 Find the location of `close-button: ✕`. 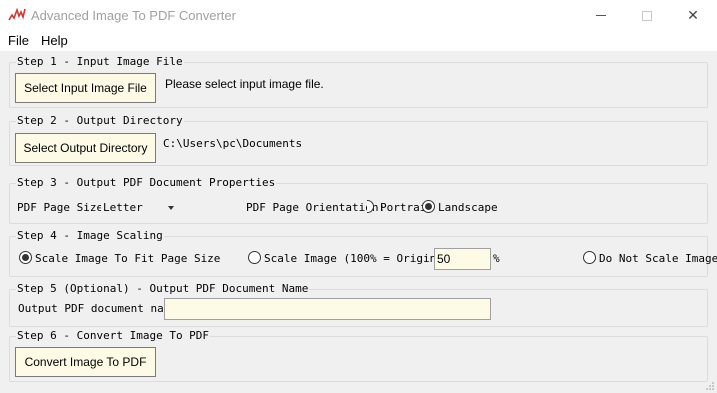

close-button: ✕ is located at coordinates (693, 15).